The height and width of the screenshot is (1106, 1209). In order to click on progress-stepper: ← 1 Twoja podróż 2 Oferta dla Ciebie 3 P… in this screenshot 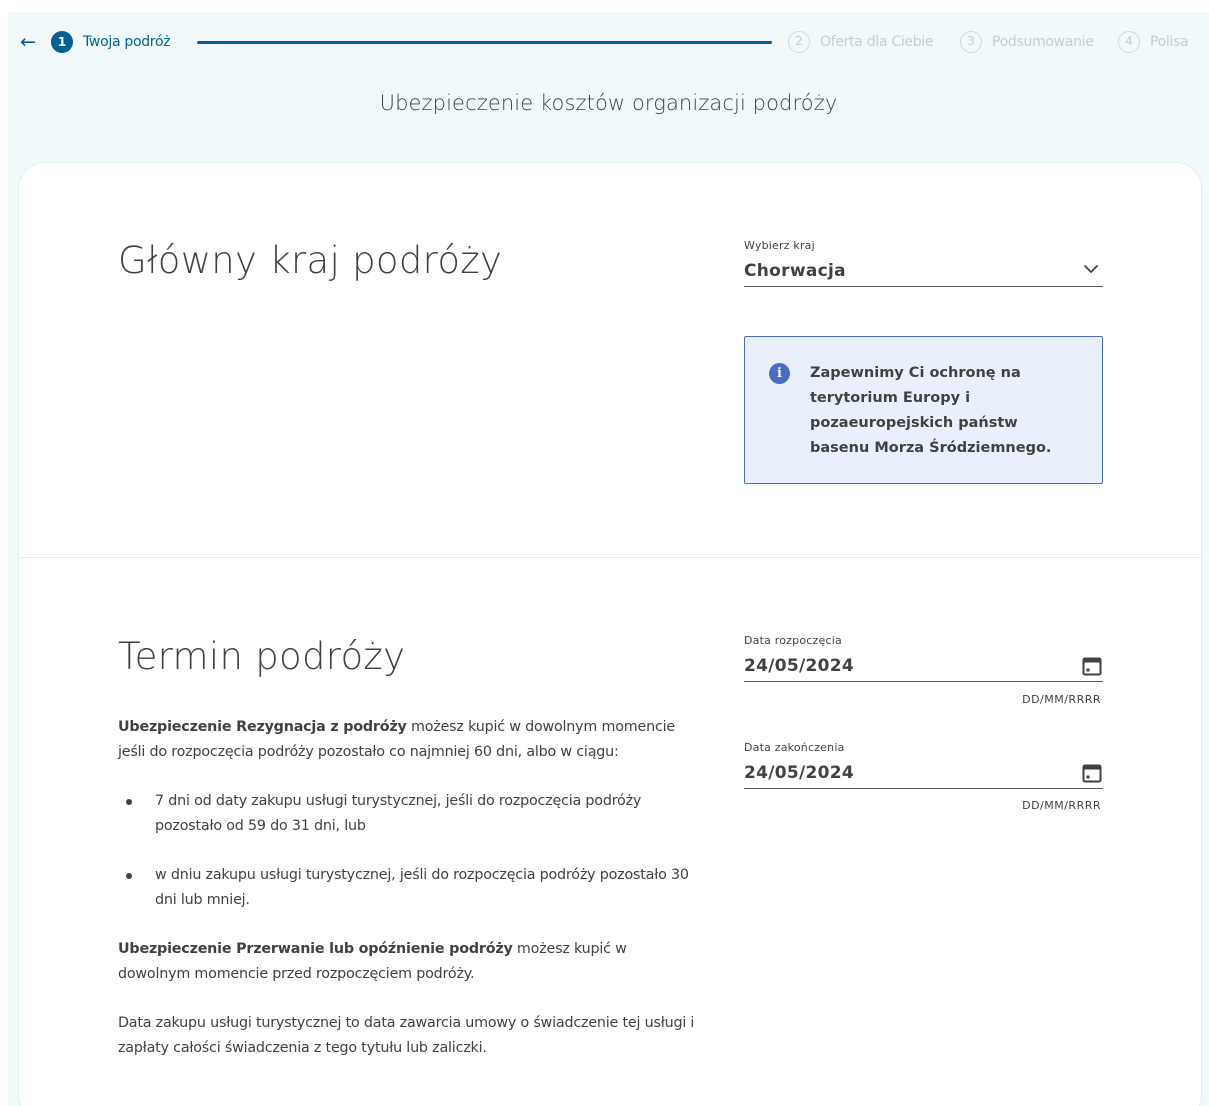, I will do `click(610, 43)`.